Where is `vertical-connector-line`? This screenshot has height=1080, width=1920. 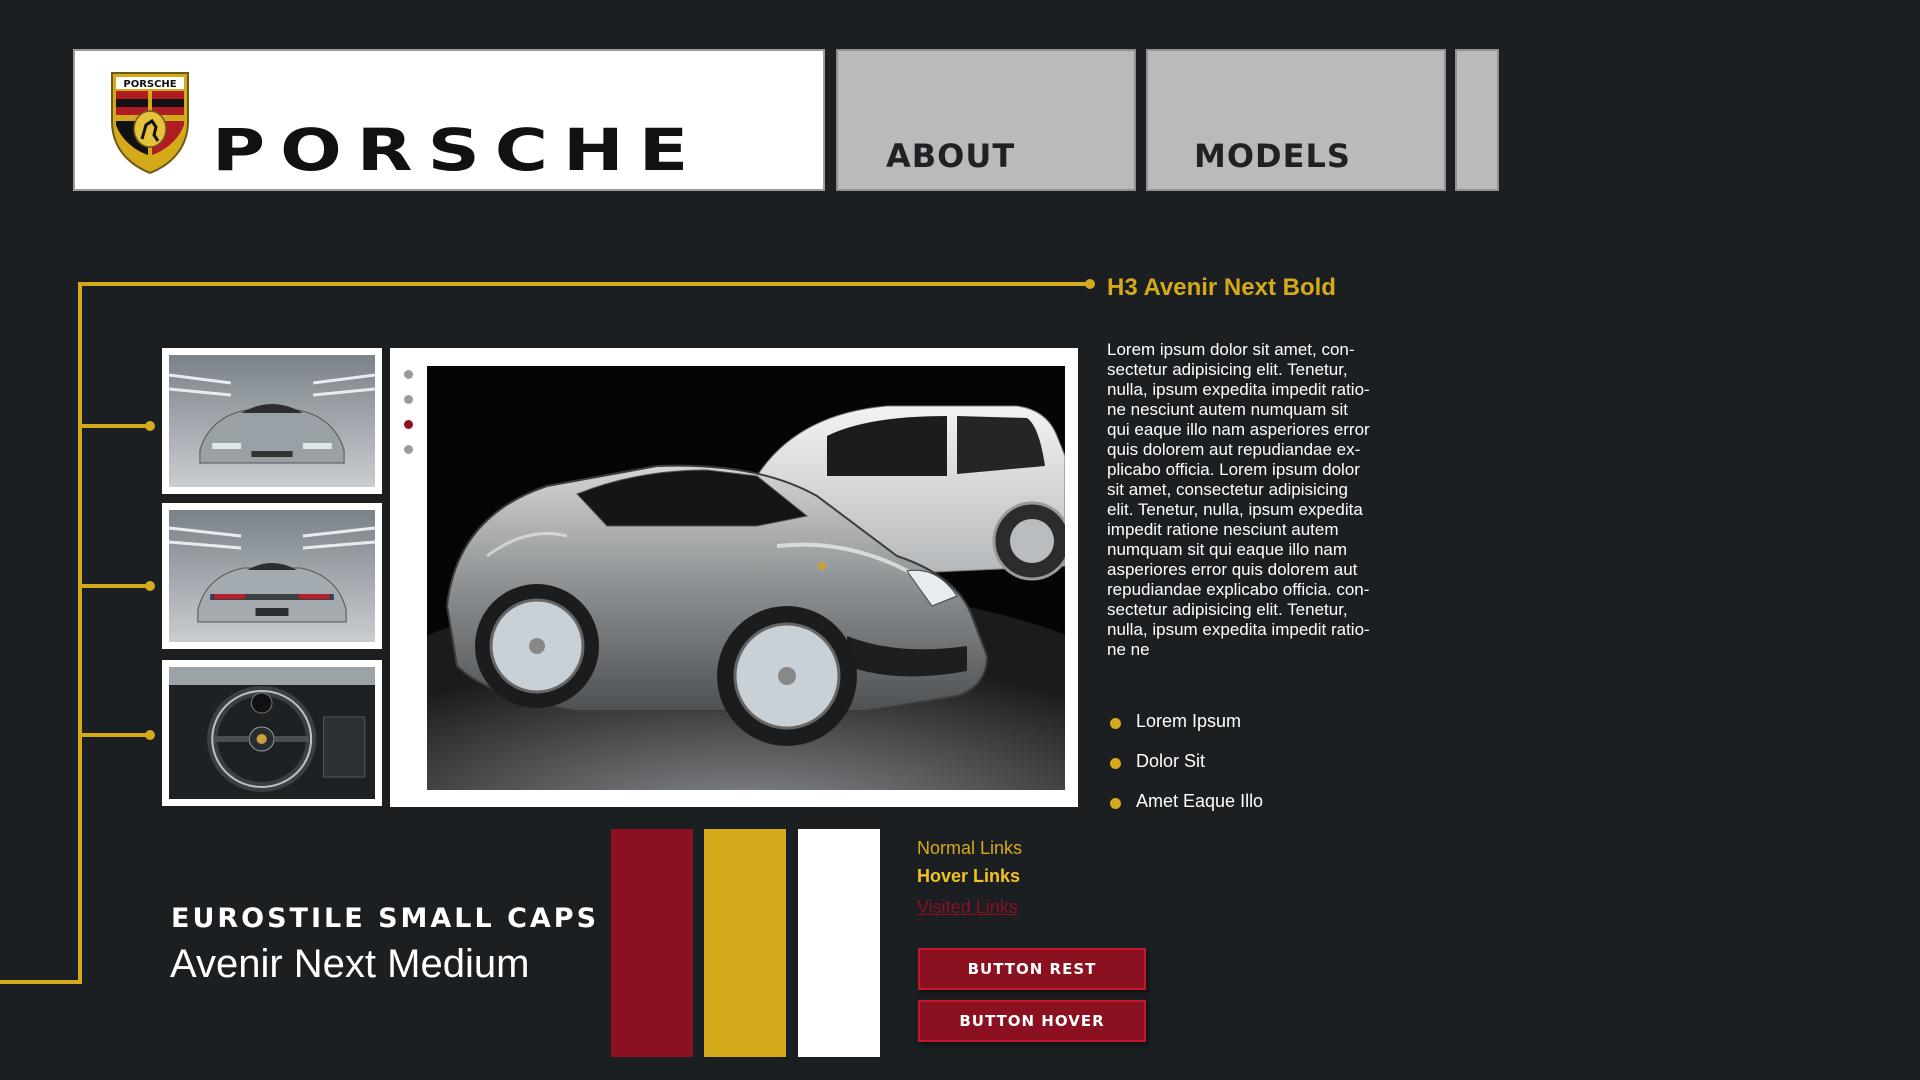
vertical-connector-line is located at coordinates (80, 633).